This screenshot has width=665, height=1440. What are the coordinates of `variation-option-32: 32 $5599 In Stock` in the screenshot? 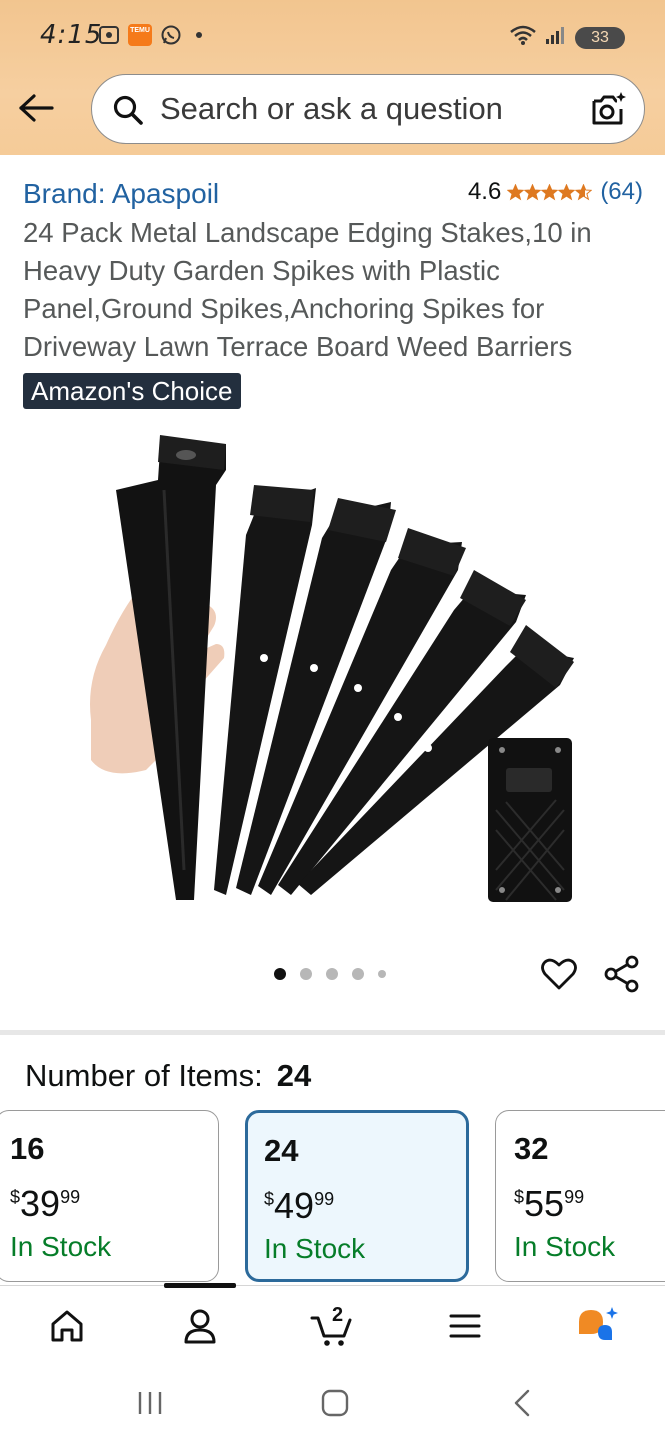 It's located at (580, 1196).